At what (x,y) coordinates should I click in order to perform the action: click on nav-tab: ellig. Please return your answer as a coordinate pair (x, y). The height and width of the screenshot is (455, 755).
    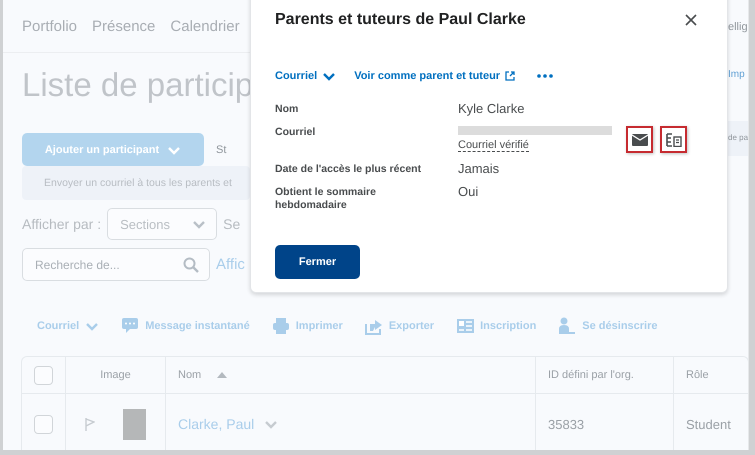
    Looking at the image, I should click on (738, 36).